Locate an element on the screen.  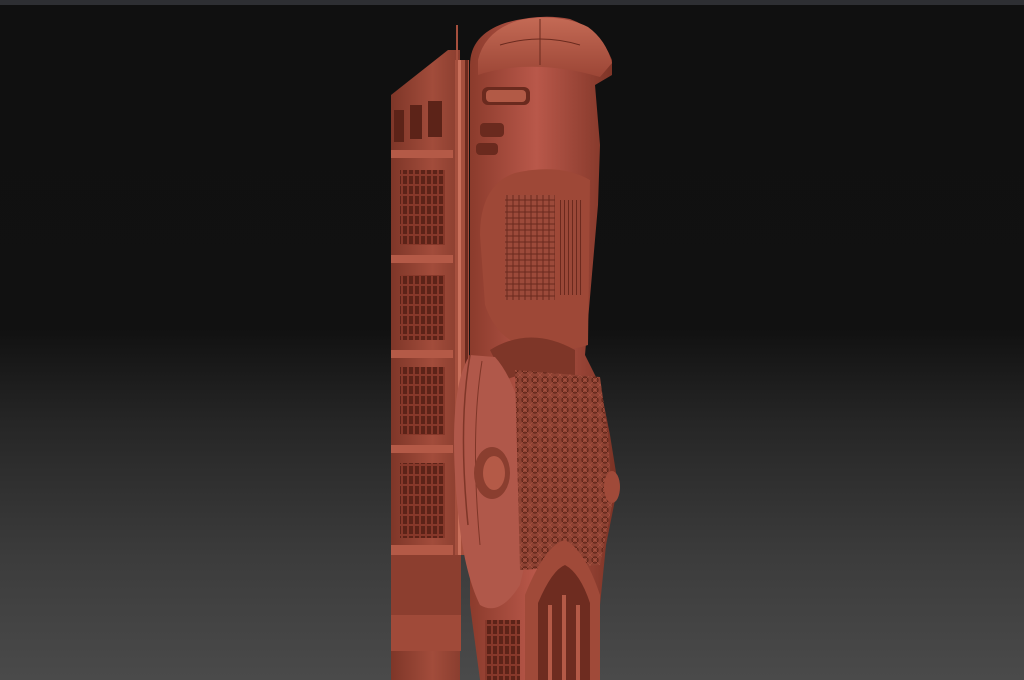
left-facade is located at coordinates (426, 365).